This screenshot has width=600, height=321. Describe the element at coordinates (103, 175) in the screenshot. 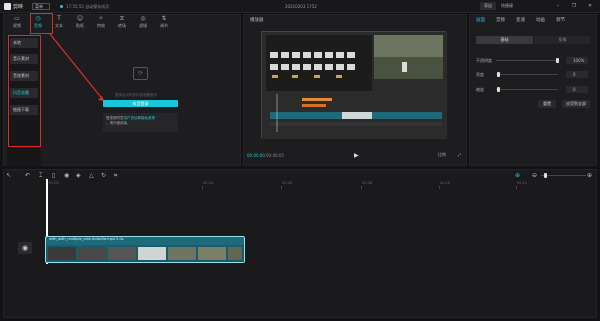

I see `rotate-icon: ↻` at that location.